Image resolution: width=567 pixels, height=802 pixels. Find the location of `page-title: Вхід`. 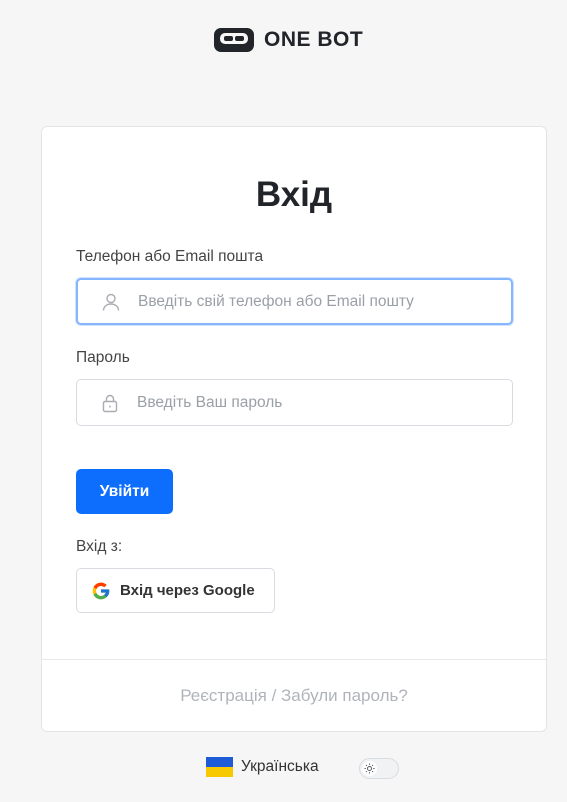

page-title: Вхід is located at coordinates (294, 194).